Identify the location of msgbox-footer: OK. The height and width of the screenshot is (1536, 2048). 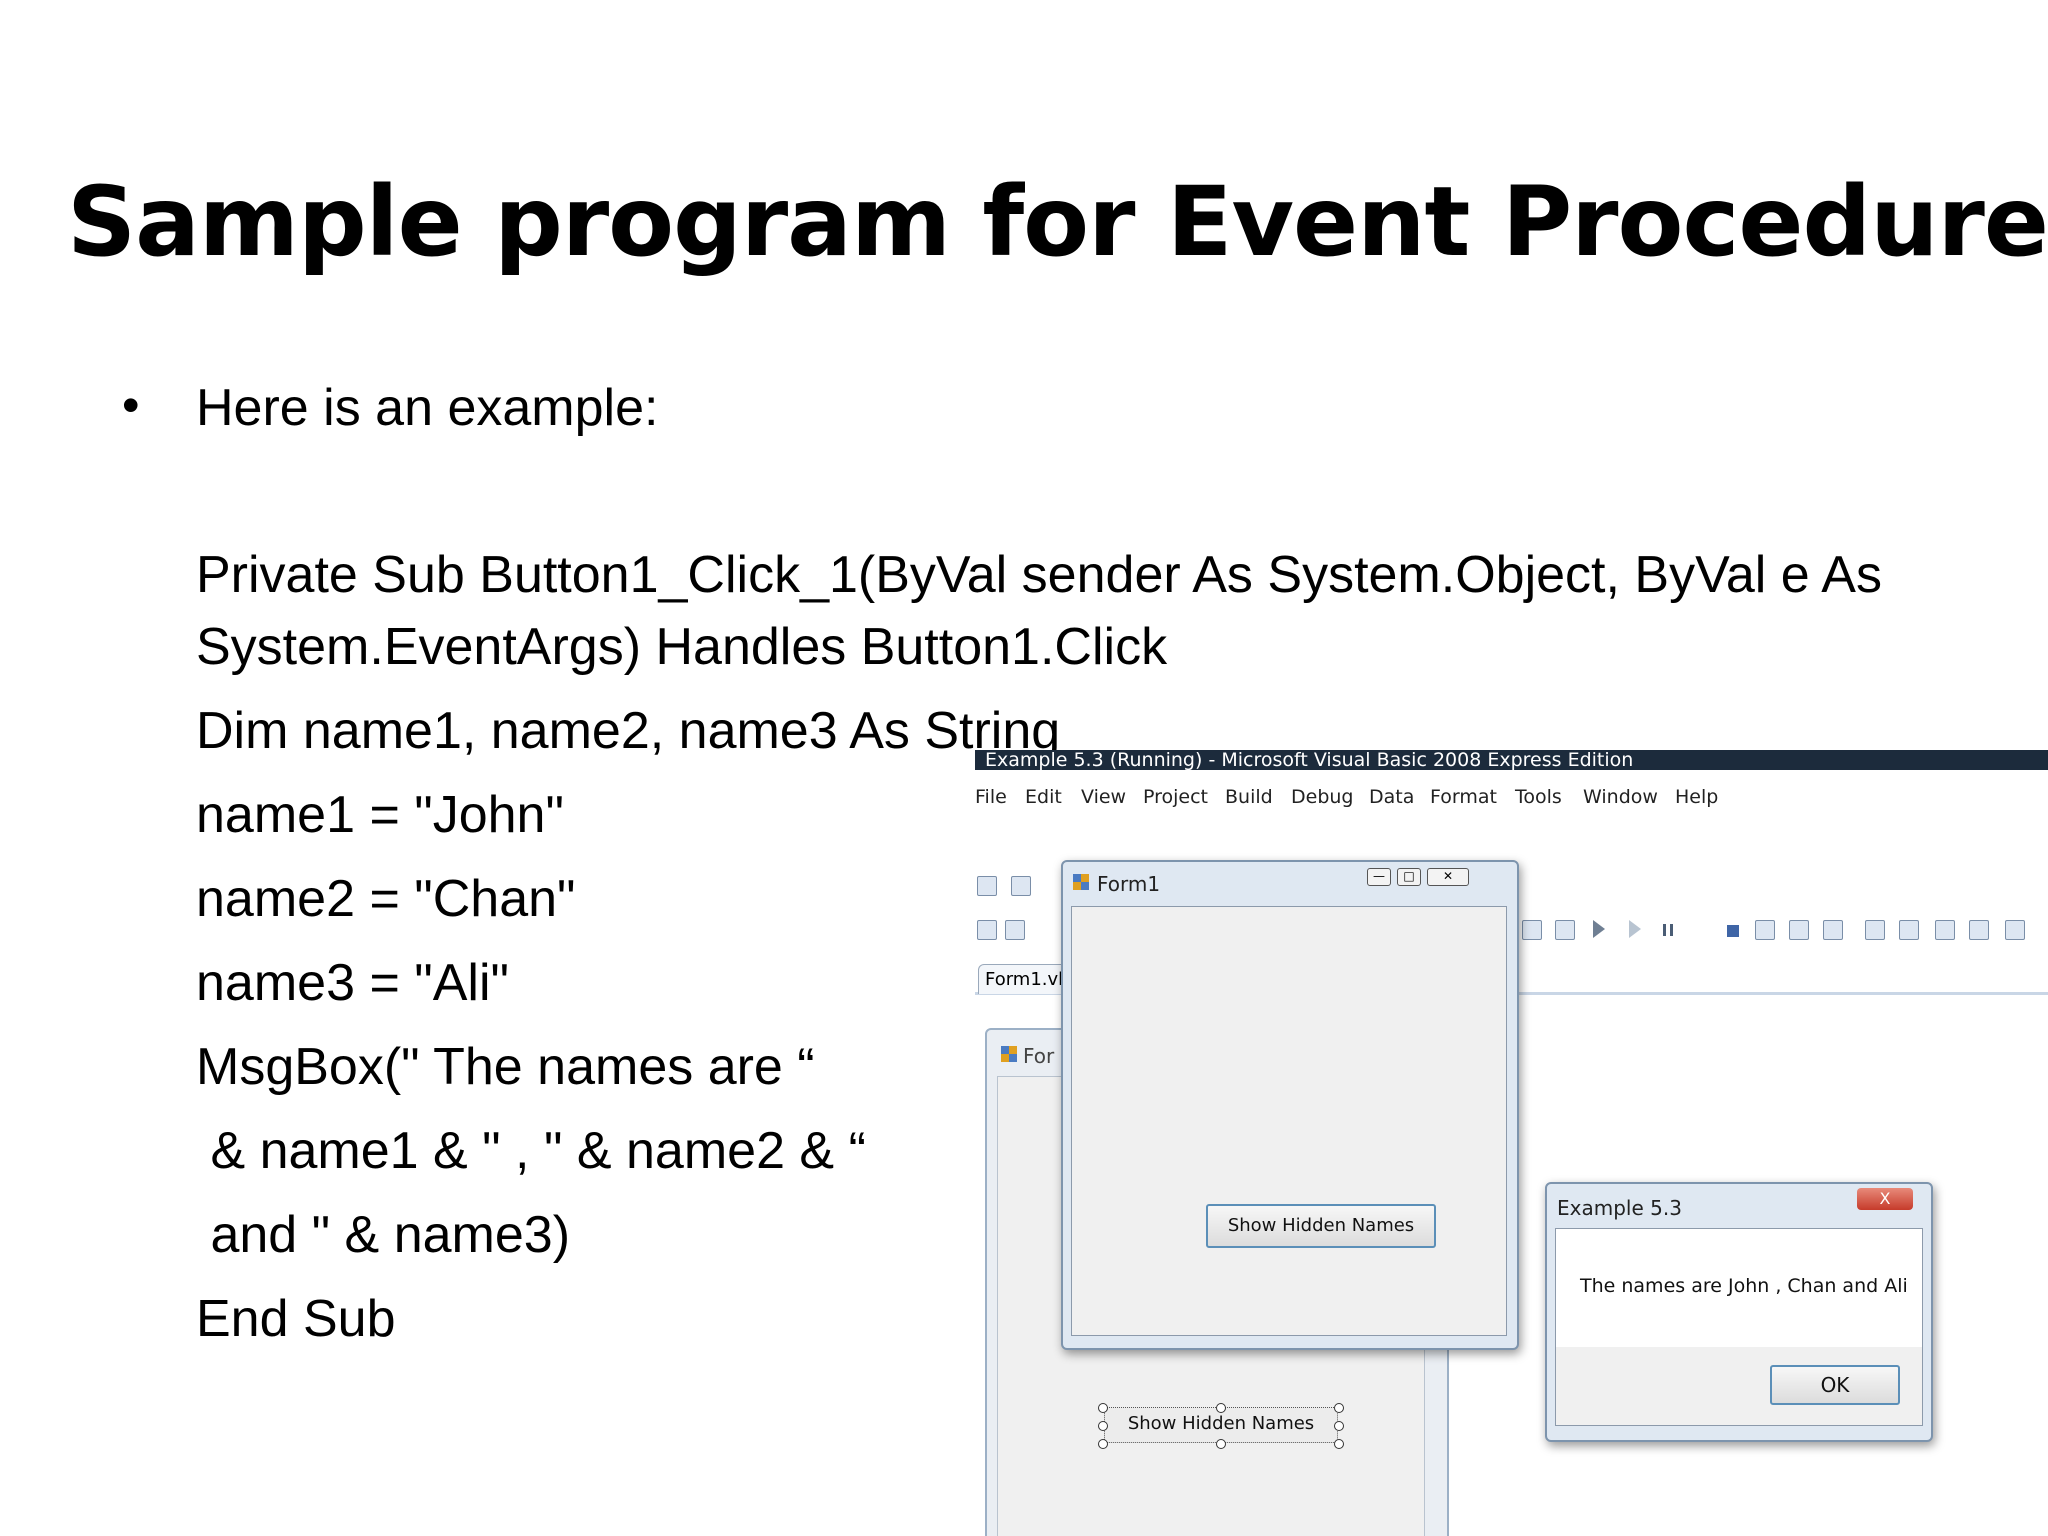
(1739, 1386).